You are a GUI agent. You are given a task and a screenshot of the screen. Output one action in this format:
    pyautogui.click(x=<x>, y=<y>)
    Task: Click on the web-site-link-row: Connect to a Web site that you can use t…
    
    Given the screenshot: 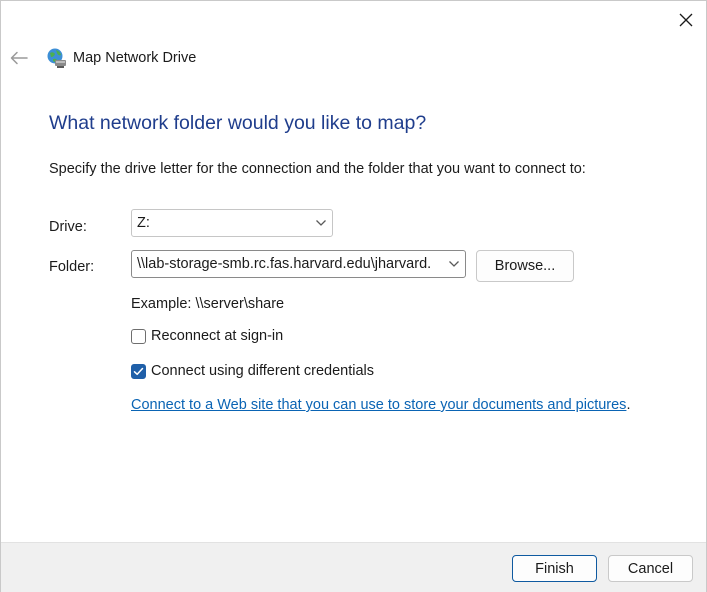 What is the action you would take?
    pyautogui.click(x=380, y=405)
    